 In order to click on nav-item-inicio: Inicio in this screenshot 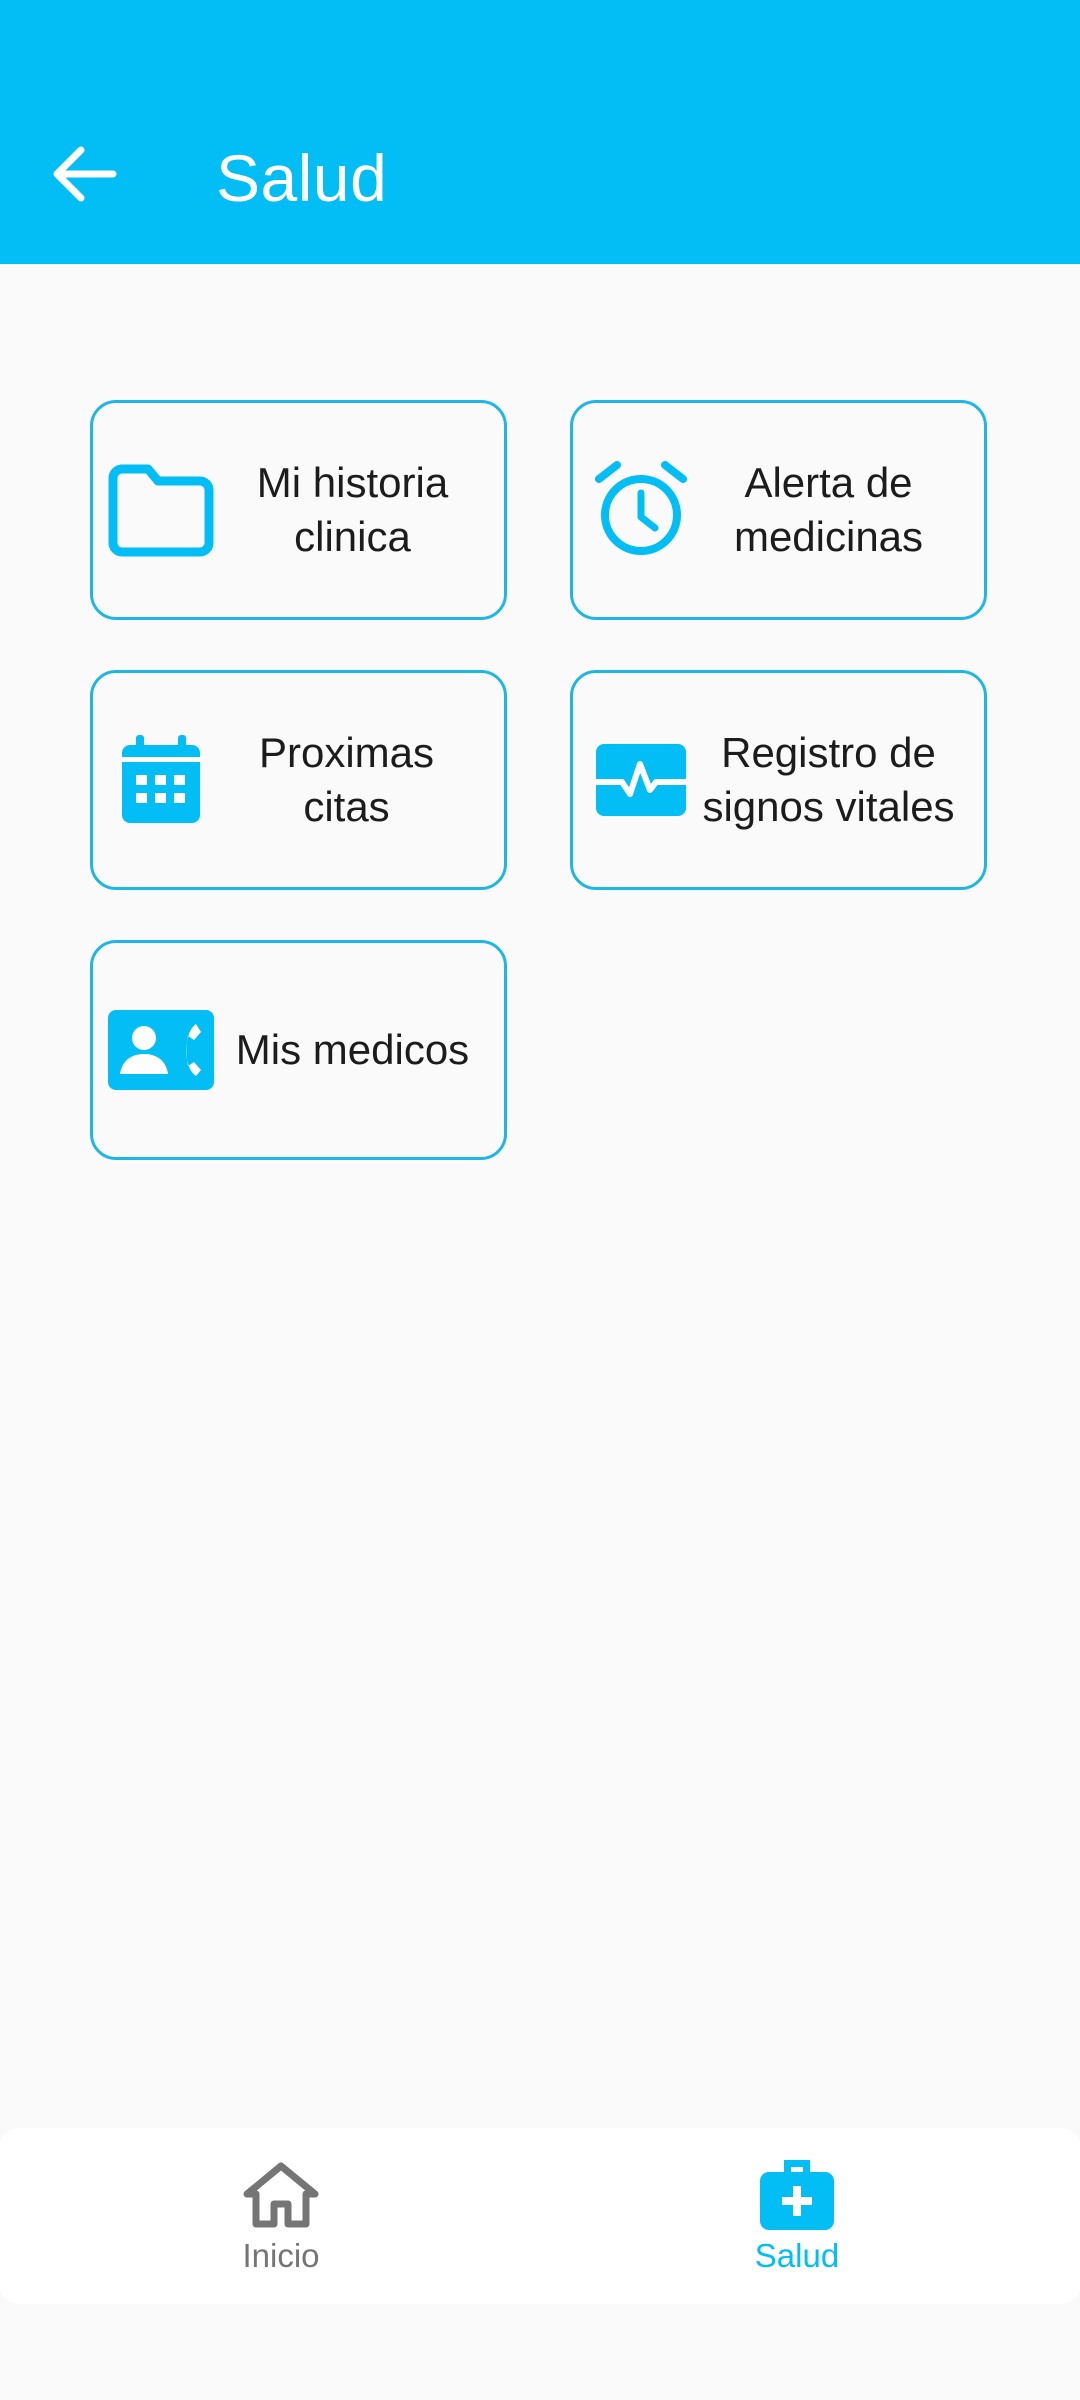, I will do `click(281, 2216)`.